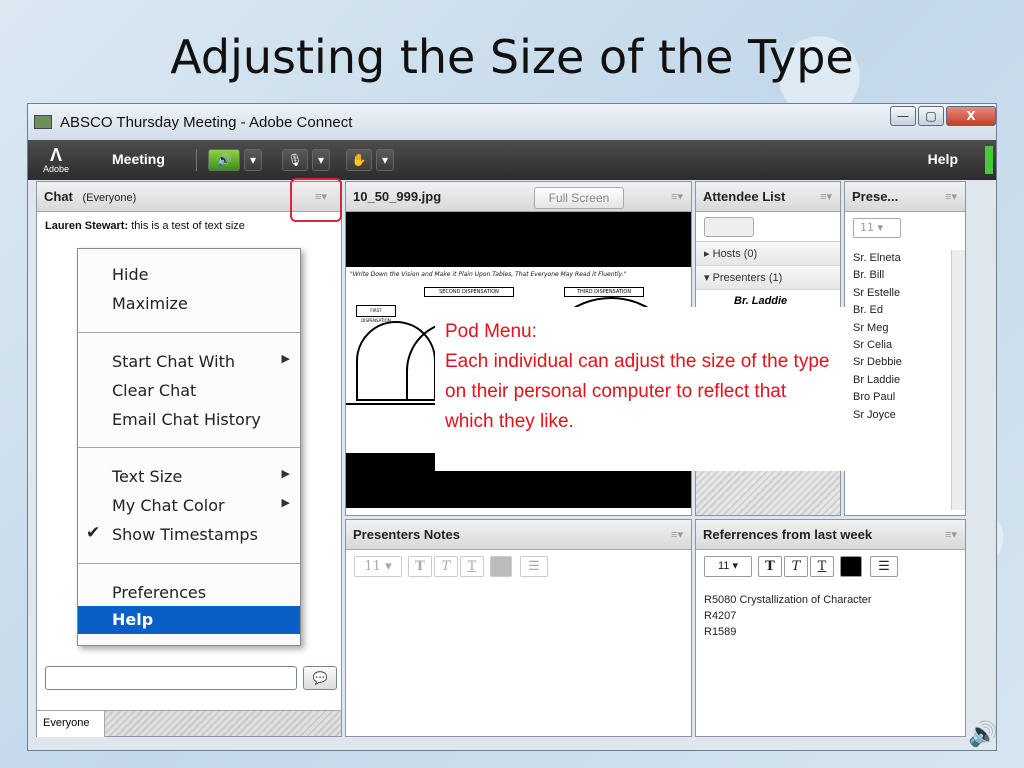 Image resolution: width=1024 pixels, height=768 pixels. What do you see at coordinates (518, 643) in the screenshot?
I see `notes-body: 11 ▾ T T T ☰` at bounding box center [518, 643].